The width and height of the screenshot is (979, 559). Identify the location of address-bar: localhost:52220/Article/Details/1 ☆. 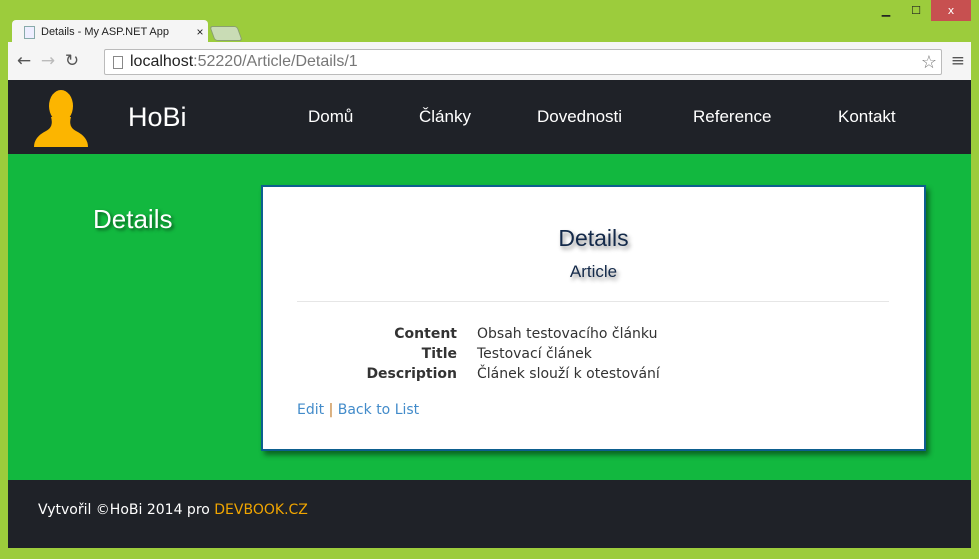
(523, 62).